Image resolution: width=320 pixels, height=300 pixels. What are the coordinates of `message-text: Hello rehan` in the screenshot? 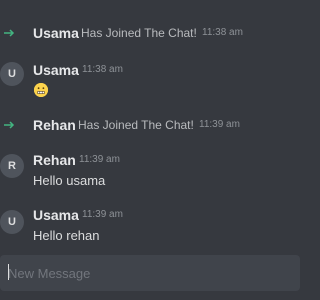 It's located at (66, 235).